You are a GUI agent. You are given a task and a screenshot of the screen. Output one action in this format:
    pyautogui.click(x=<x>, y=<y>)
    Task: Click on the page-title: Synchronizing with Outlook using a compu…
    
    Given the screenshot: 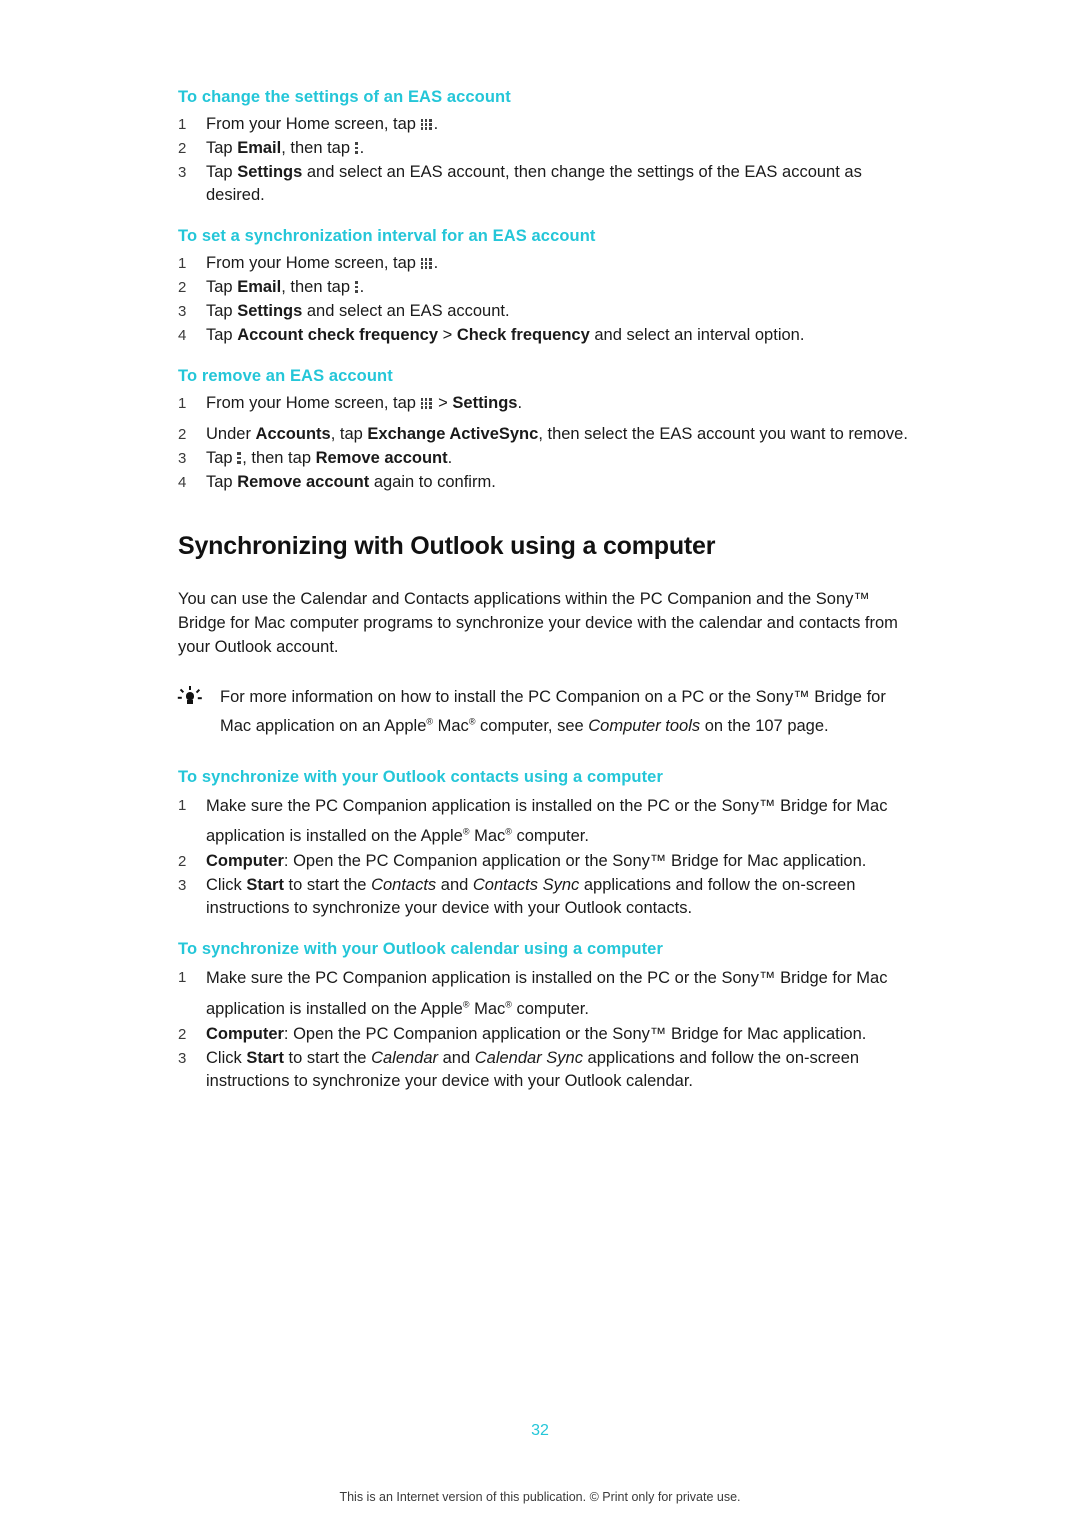 What is the action you would take?
    pyautogui.click(x=447, y=546)
    